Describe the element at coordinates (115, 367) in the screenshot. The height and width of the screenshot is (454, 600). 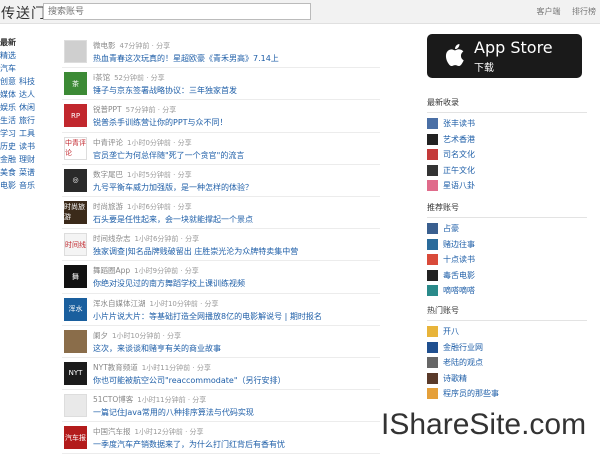
I see `source-name: NYT教育频道` at that location.